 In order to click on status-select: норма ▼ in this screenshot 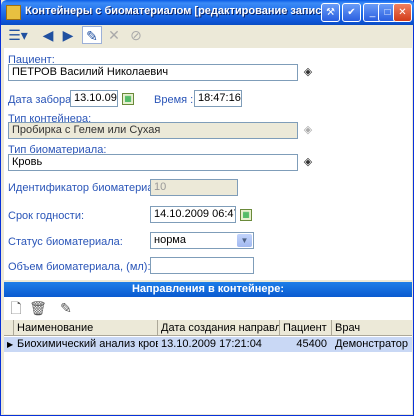, I will do `click(202, 240)`.